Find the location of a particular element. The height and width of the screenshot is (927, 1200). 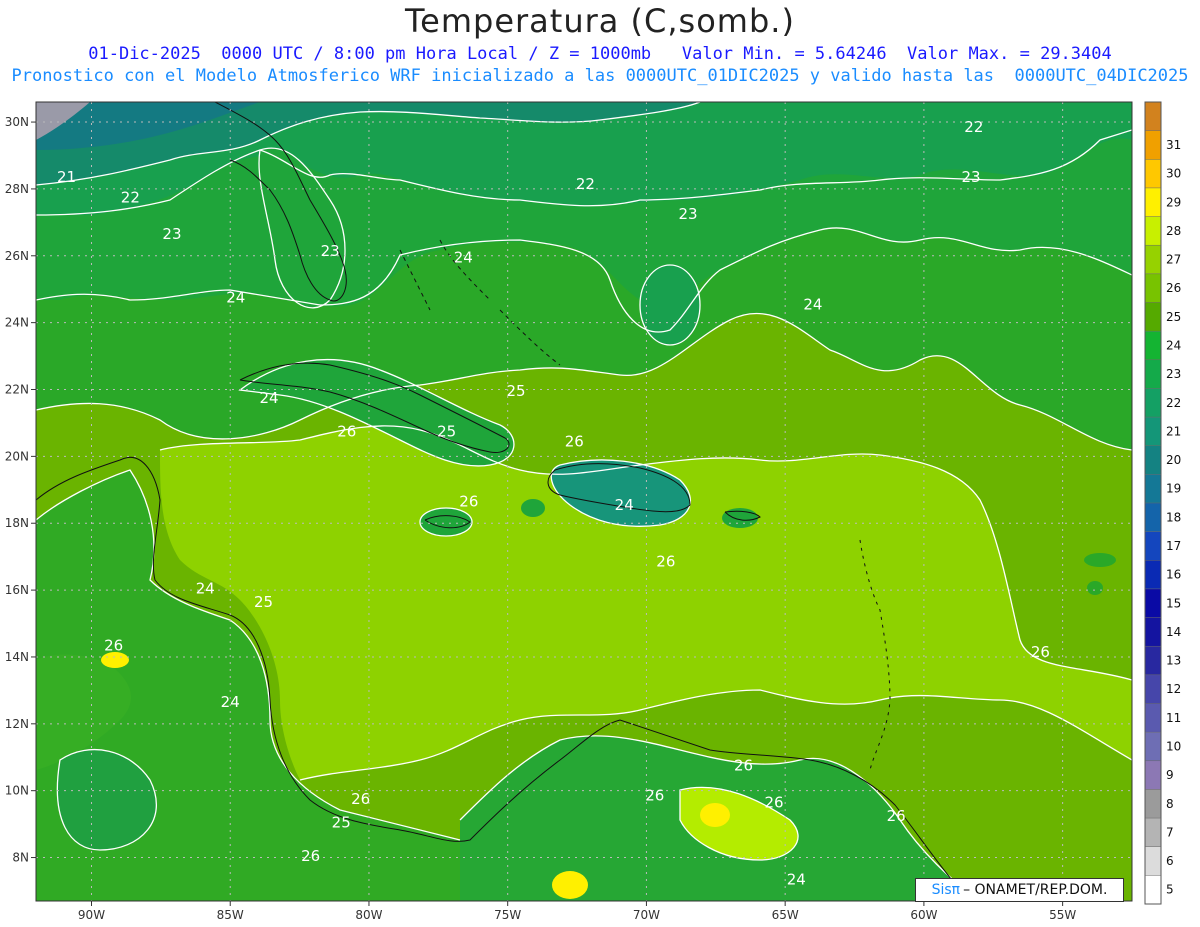

colorbar-label: 10 is located at coordinates (1173, 746).